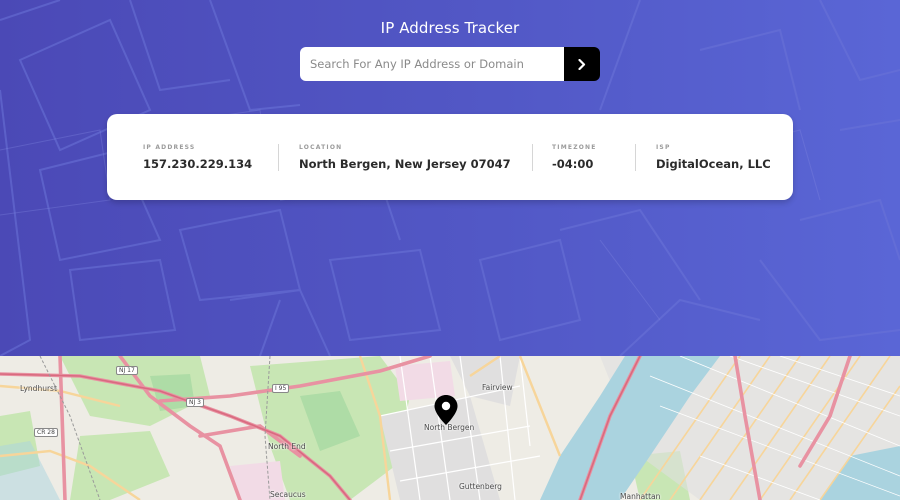 This screenshot has width=900, height=500. I want to click on timezone-value: -04:00, so click(573, 164).